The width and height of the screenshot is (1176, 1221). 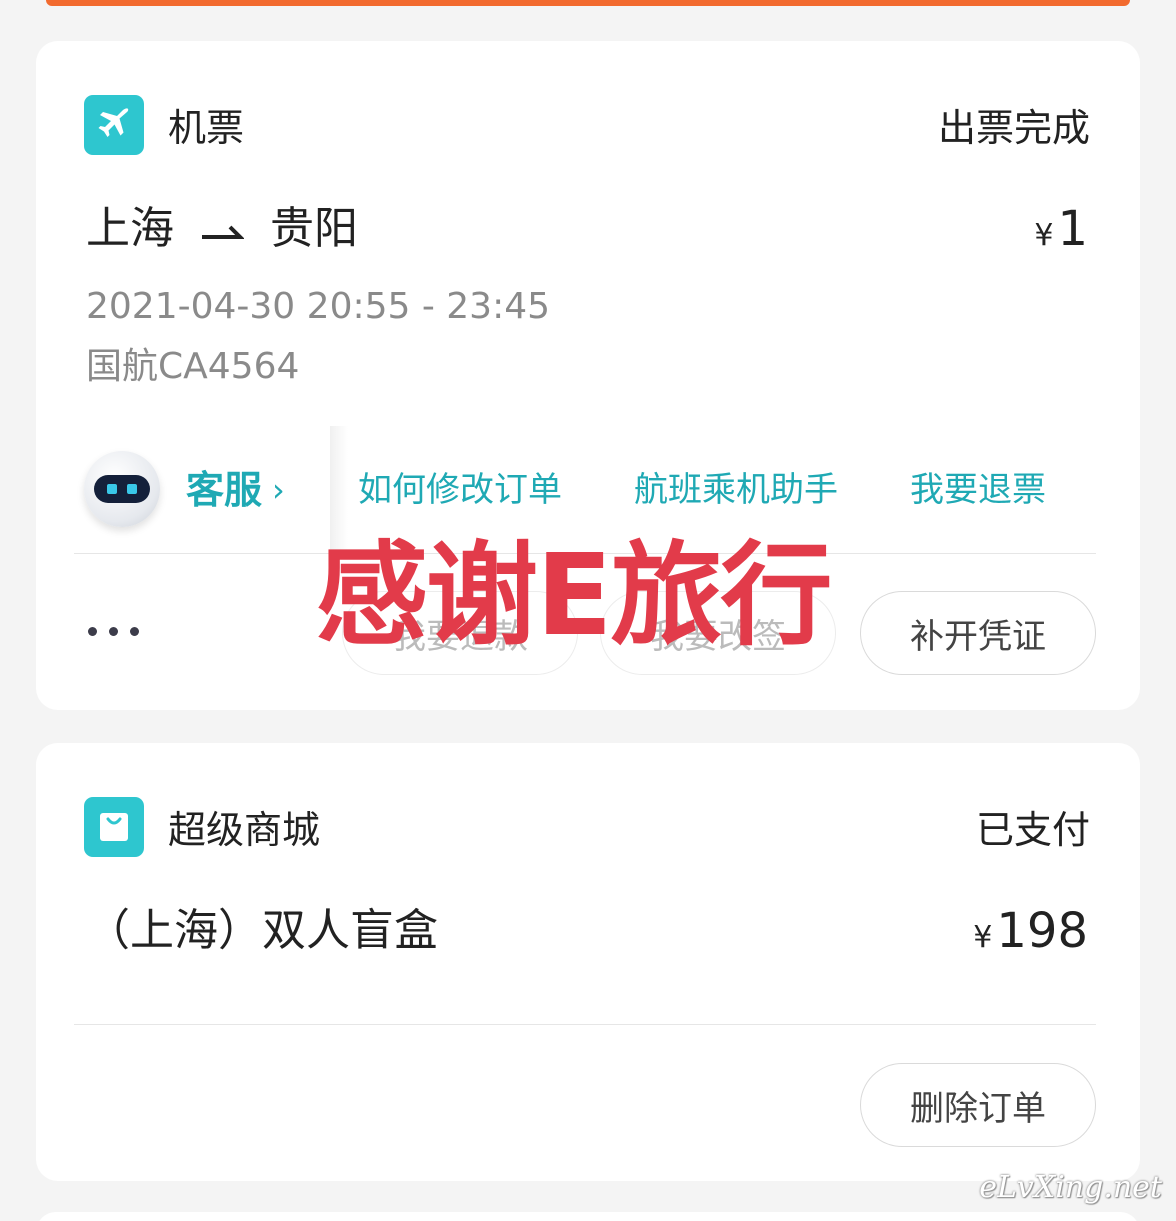 I want to click on quick-link-modify-order: 如何修改订单, so click(x=460, y=490).